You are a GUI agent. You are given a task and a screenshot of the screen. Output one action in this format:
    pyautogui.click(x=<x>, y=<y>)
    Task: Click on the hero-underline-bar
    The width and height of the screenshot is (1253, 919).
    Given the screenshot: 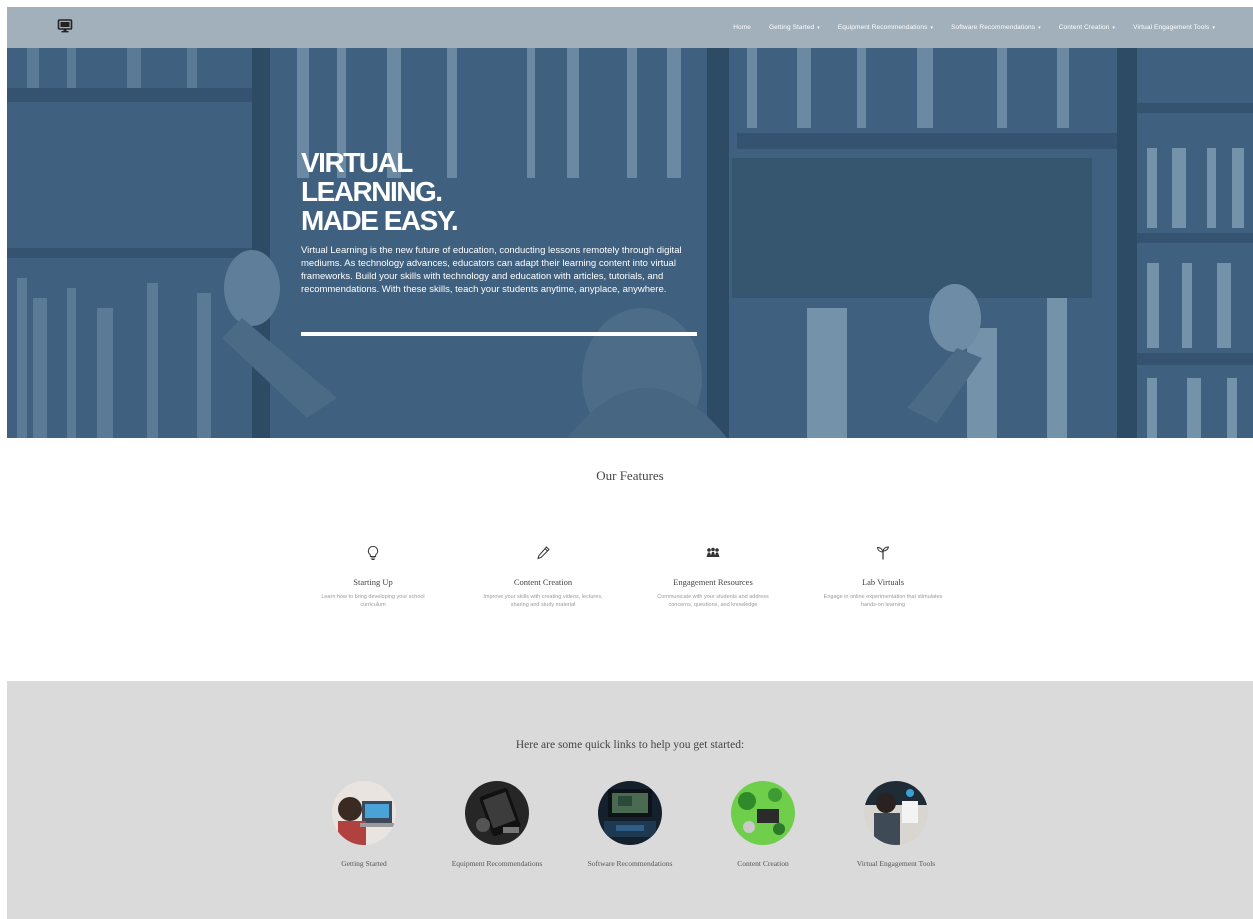 What is the action you would take?
    pyautogui.click(x=499, y=334)
    